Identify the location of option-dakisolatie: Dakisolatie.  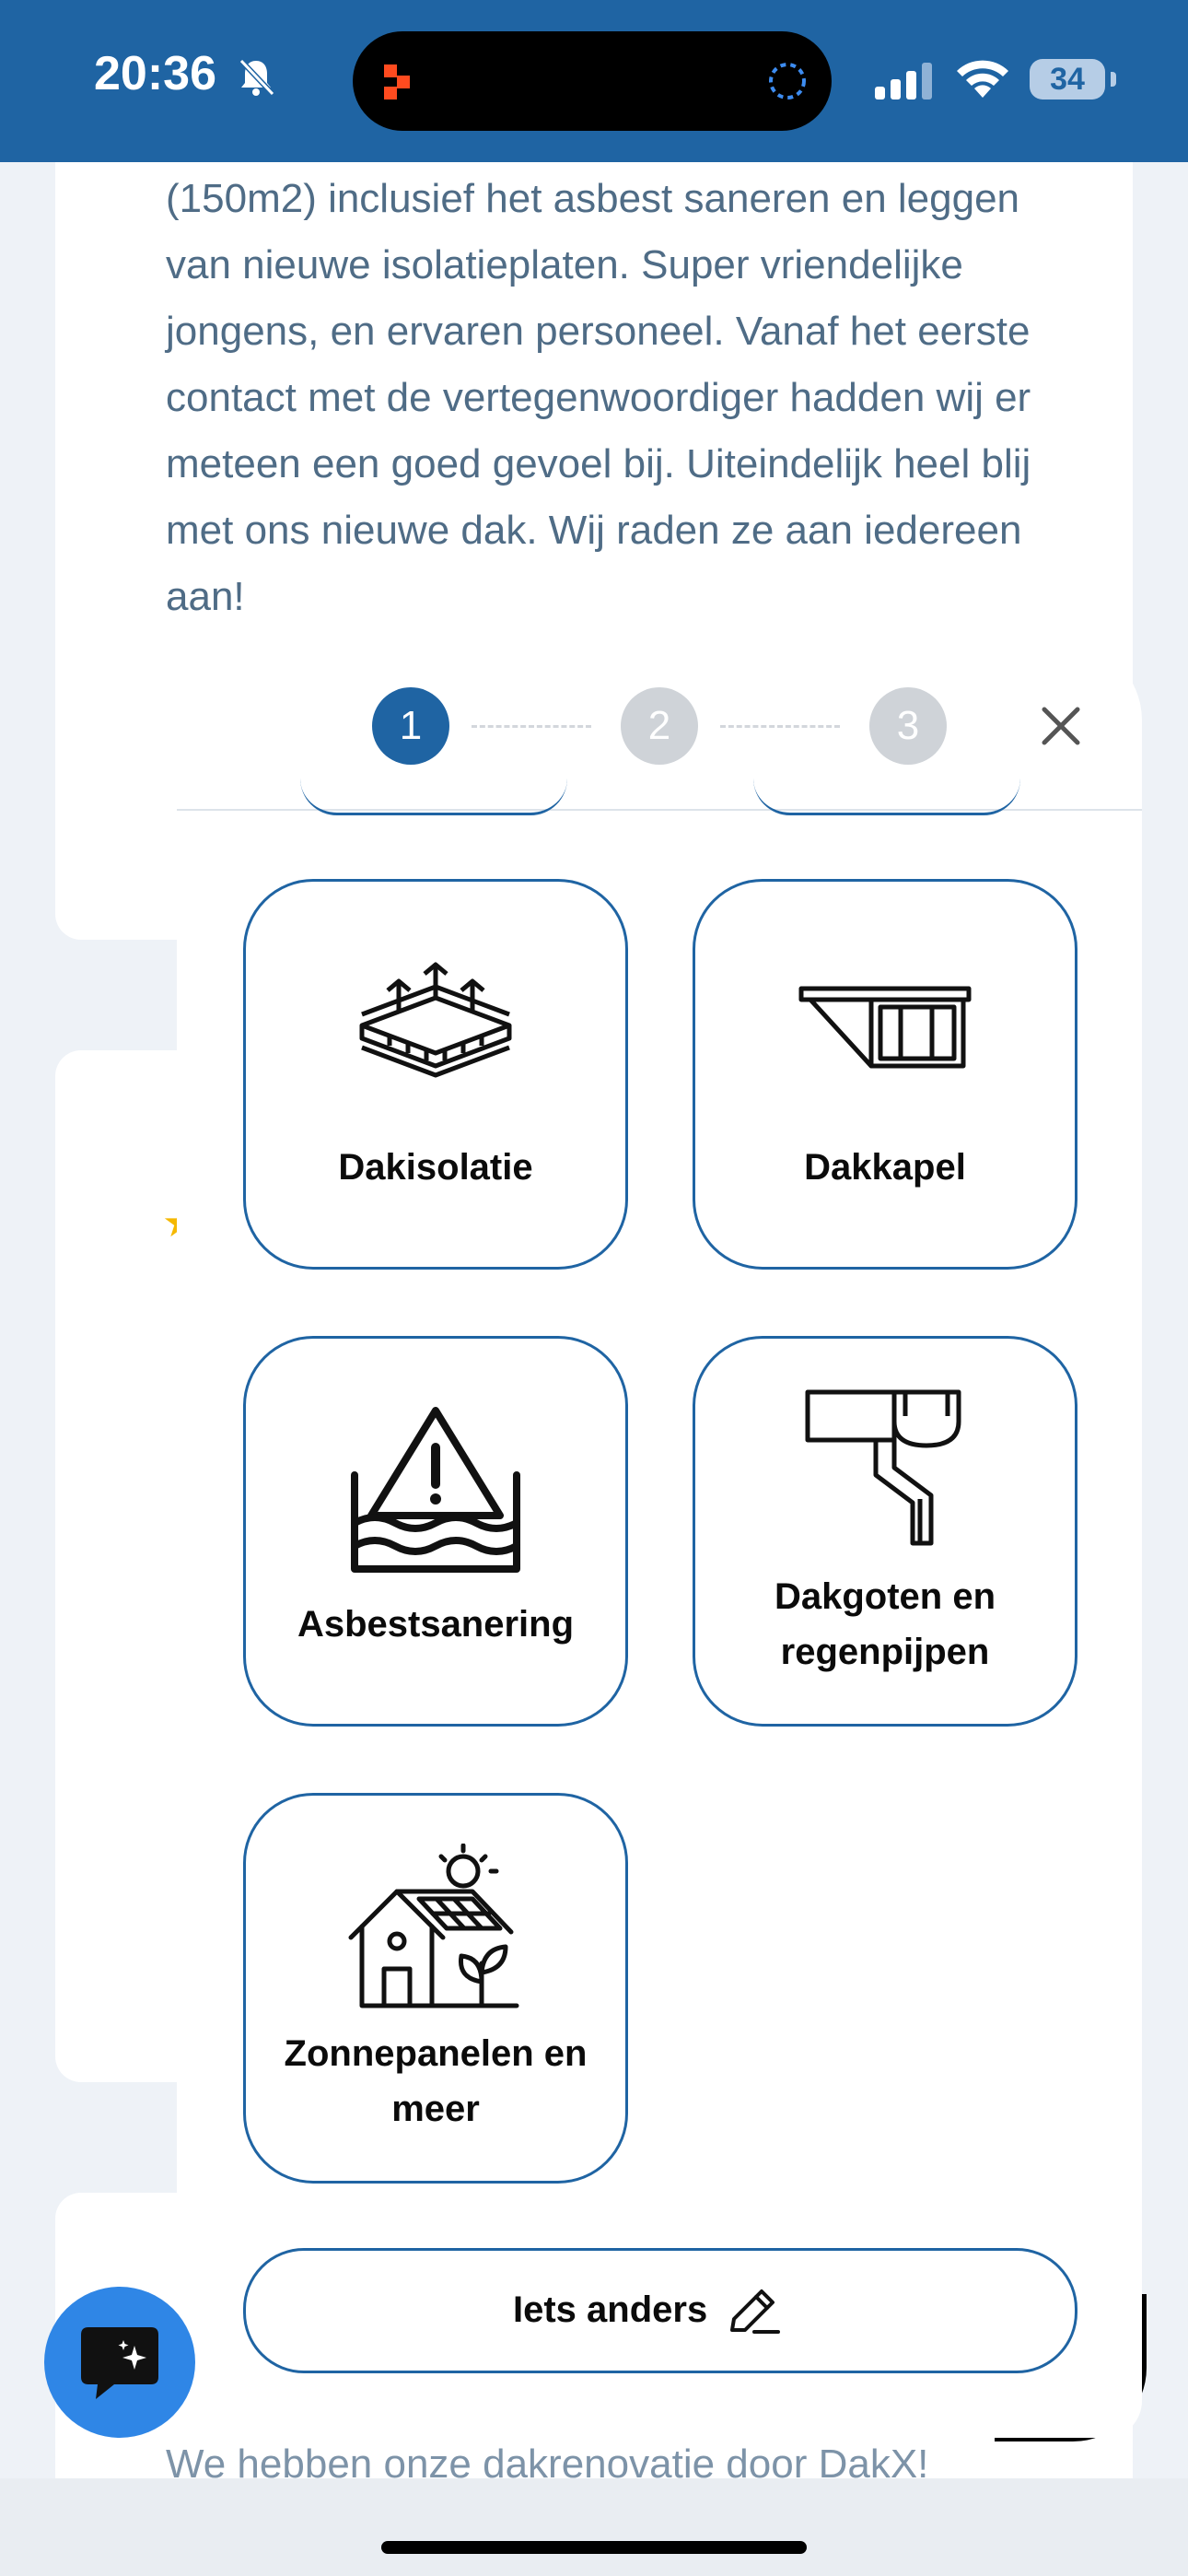
(435, 1074).